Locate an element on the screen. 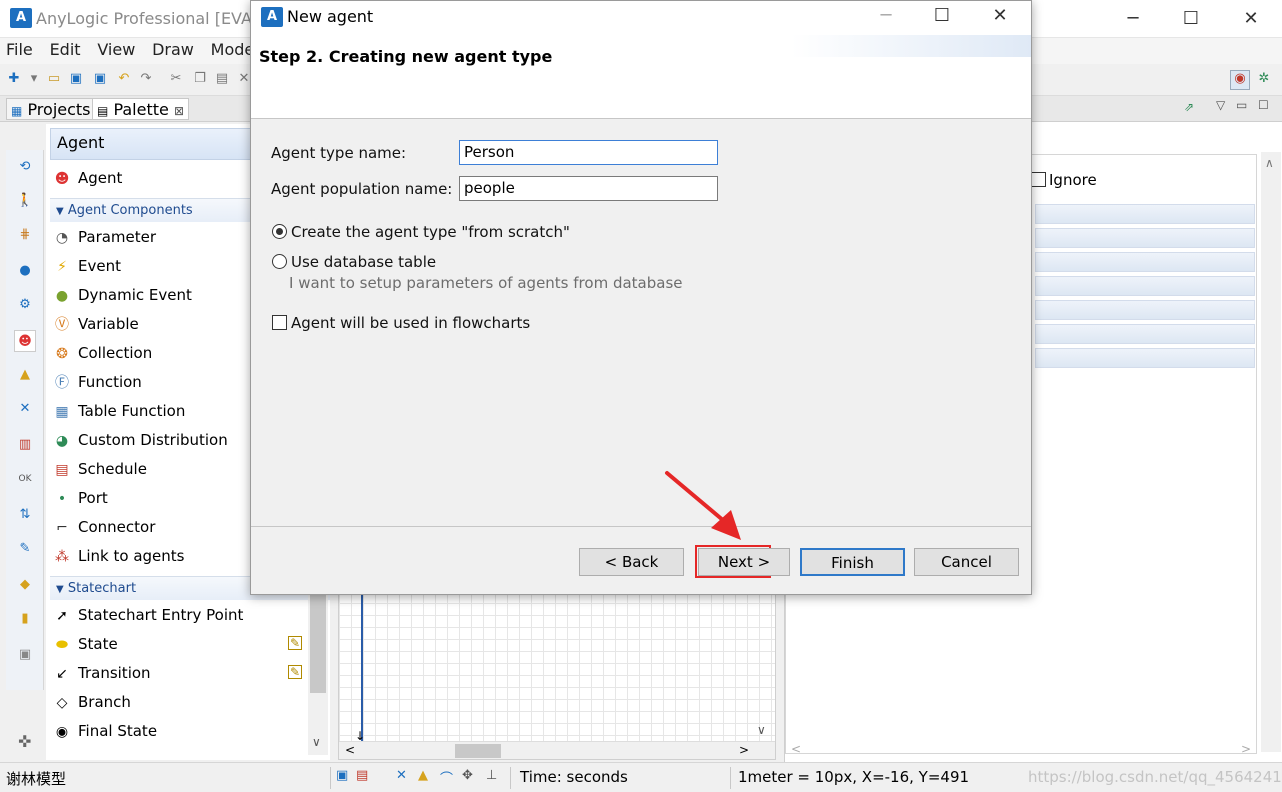 Image resolution: width=1282 pixels, height=792 pixels. annotation-arrow is located at coordinates (703, 505).